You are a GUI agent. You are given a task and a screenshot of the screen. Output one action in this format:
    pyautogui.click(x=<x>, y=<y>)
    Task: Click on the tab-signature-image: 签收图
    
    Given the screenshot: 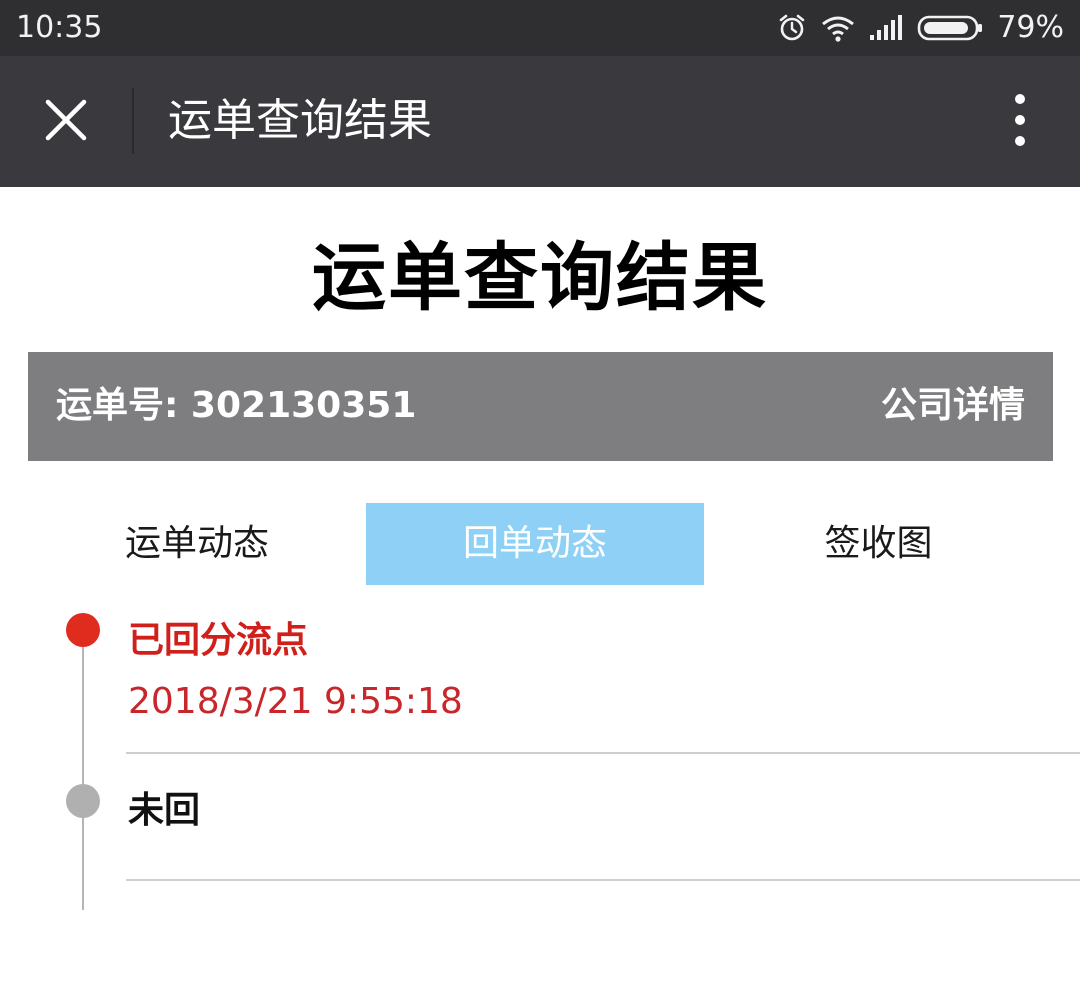 What is the action you would take?
    pyautogui.click(x=878, y=544)
    